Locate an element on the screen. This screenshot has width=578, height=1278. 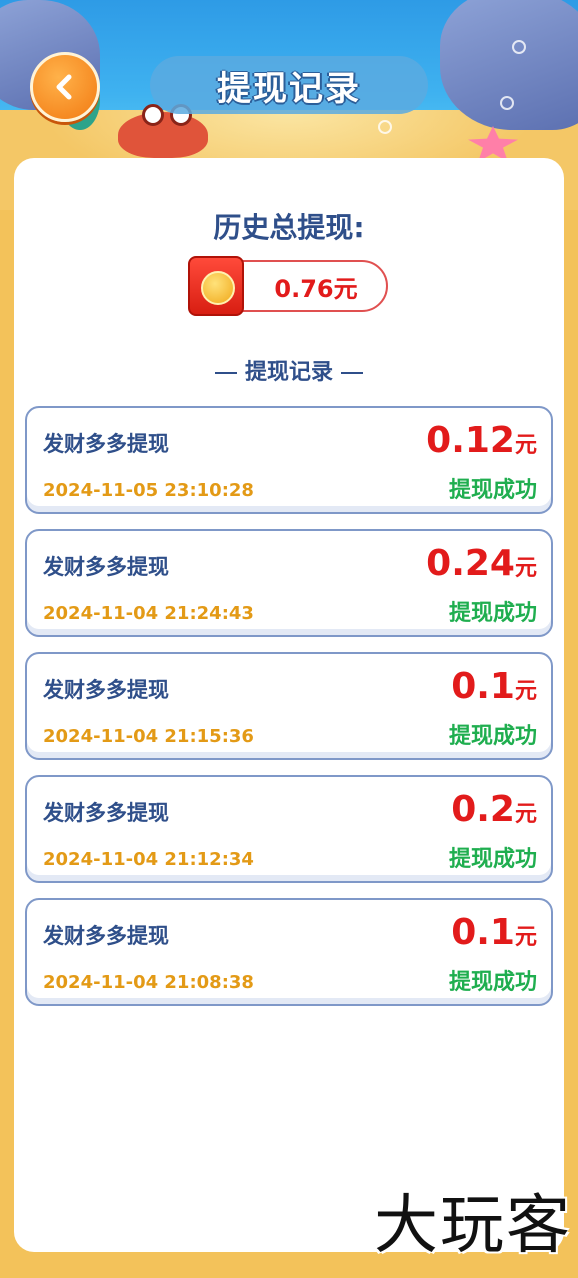
record-item: 发财多多提现 2024-11-04 21:15:36 0.1元 提现成功 is located at coordinates (289, 706).